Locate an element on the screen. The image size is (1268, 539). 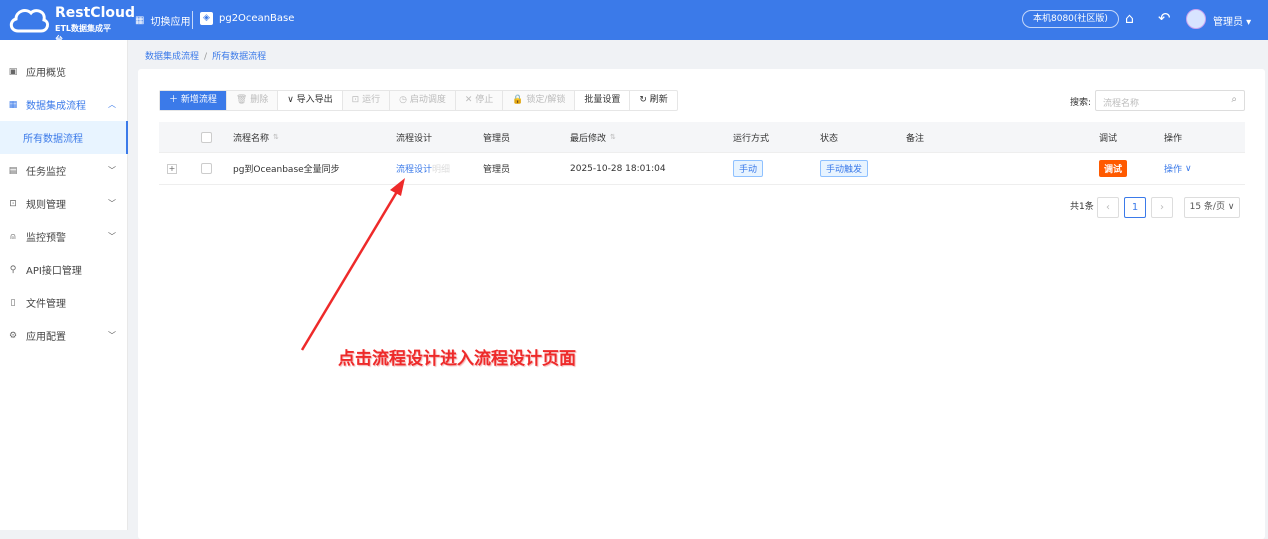
annotation-arrow is located at coordinates (352, 264).